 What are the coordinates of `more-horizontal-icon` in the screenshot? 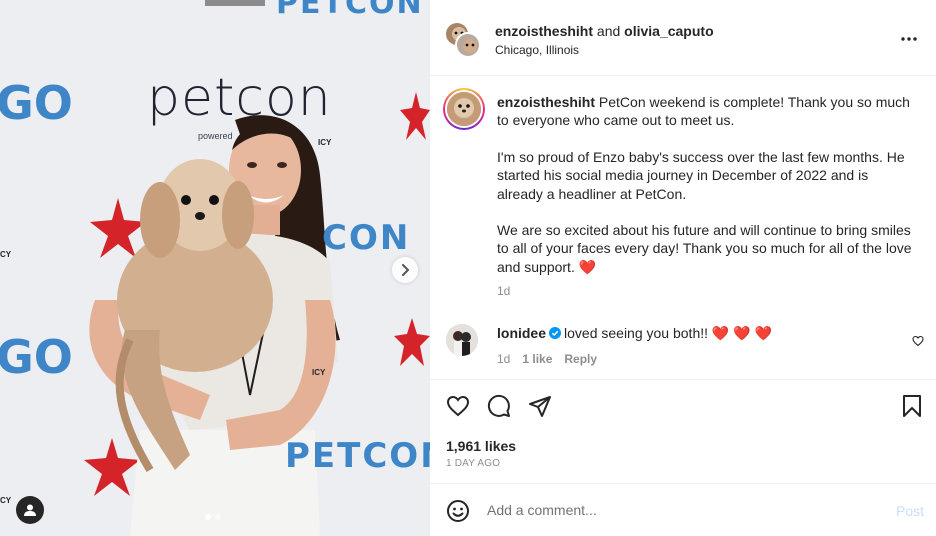 It's located at (909, 39).